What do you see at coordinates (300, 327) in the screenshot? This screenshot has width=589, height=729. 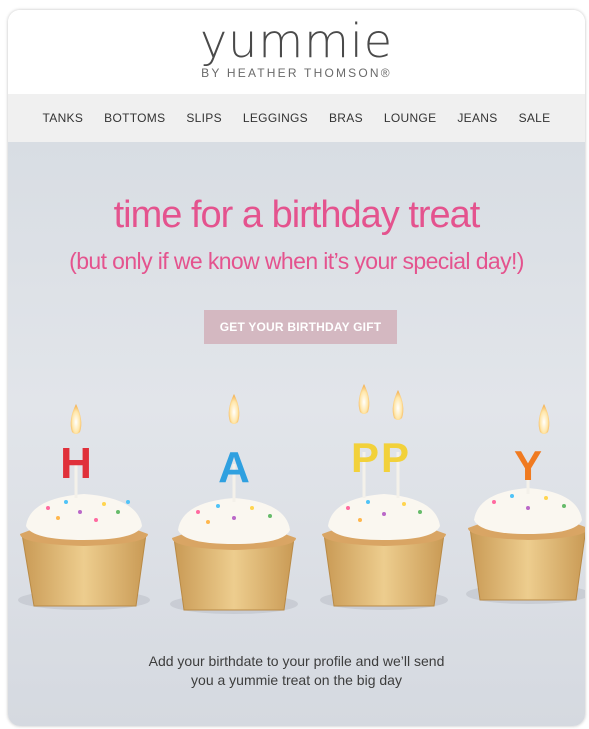 I see `get-birthday-gift-button: GET YOUR BIRTHDAY GIFT` at bounding box center [300, 327].